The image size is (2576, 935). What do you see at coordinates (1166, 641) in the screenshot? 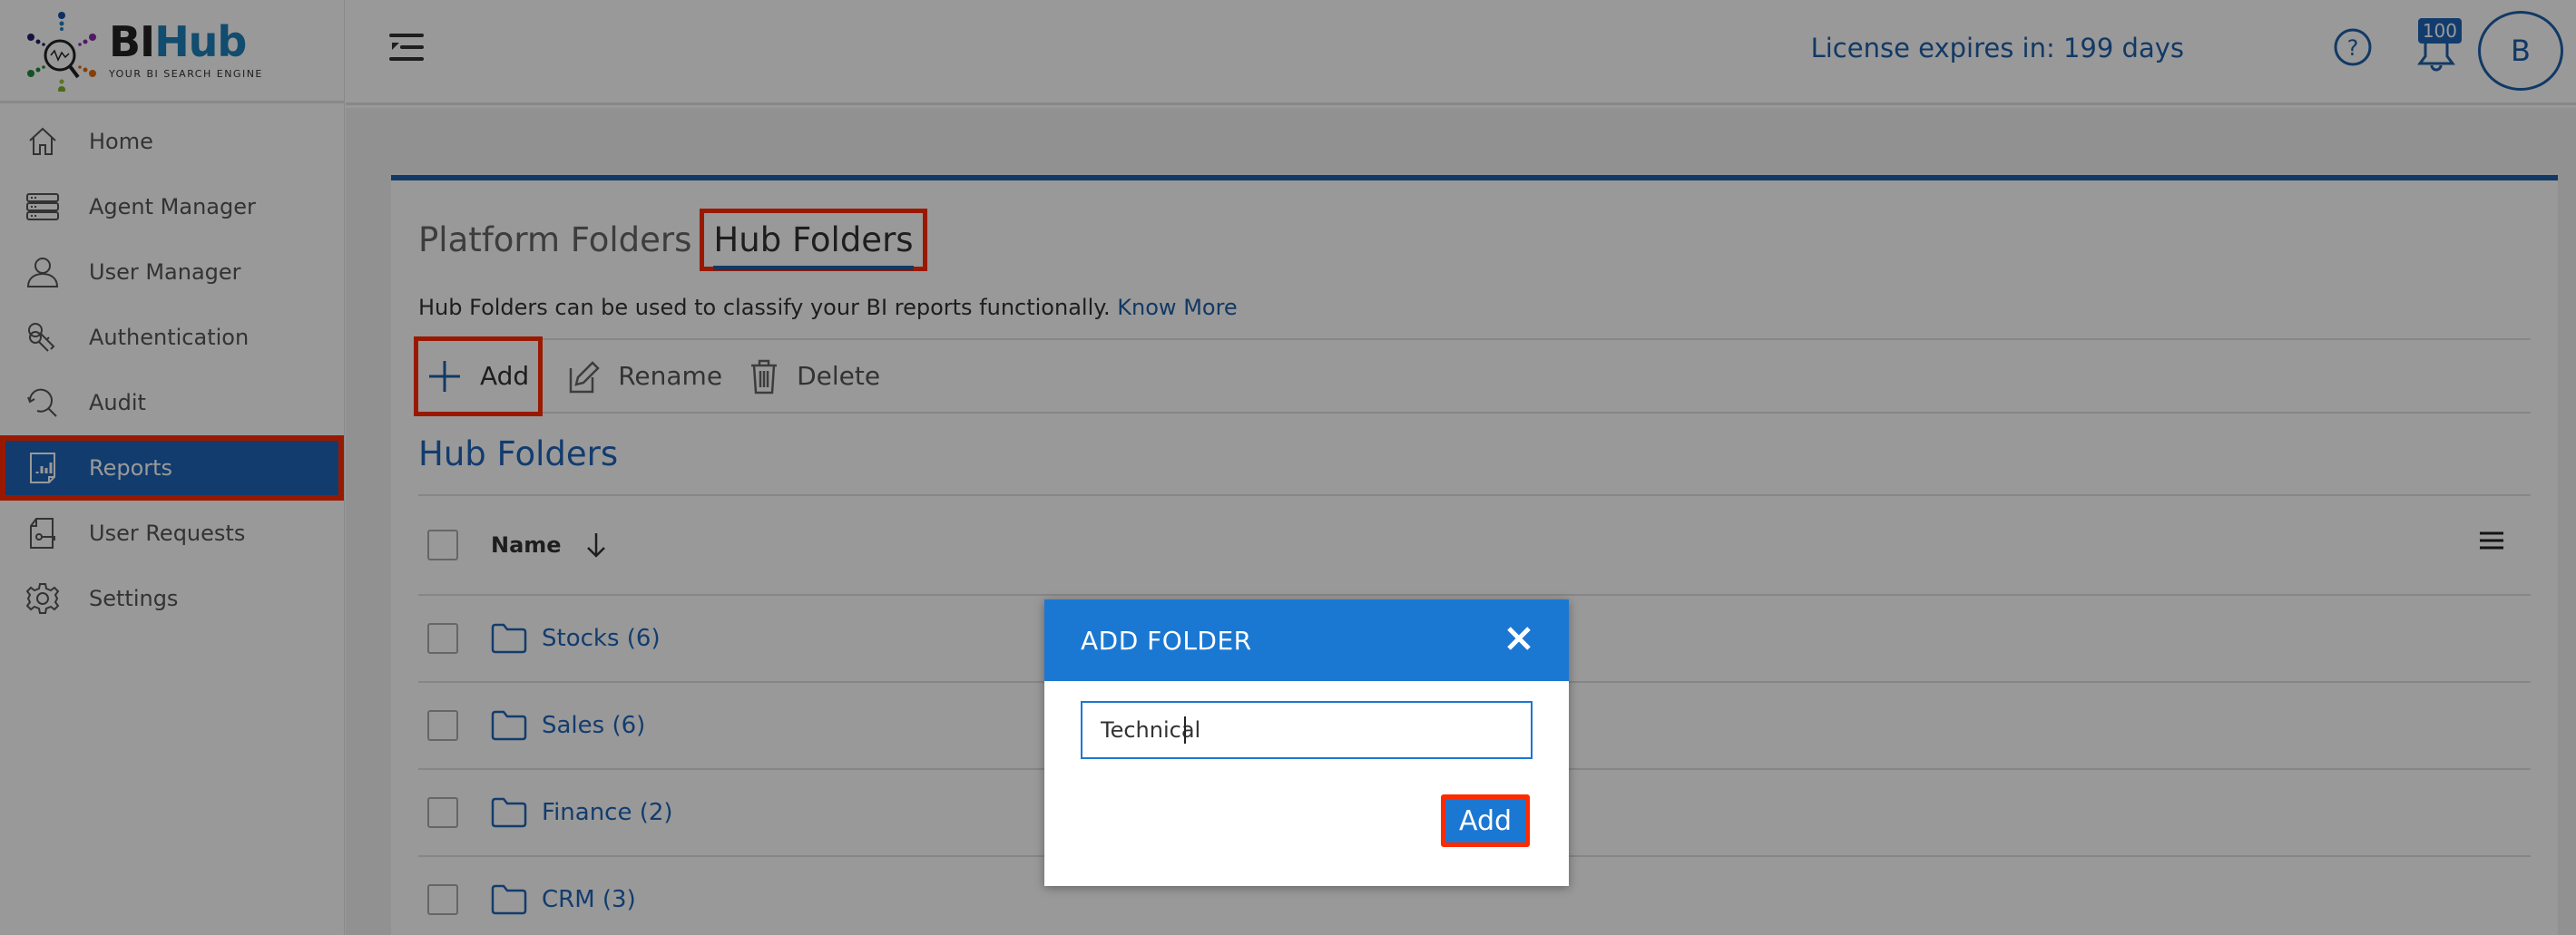
I see `dialog-title: ADD FOLDER` at bounding box center [1166, 641].